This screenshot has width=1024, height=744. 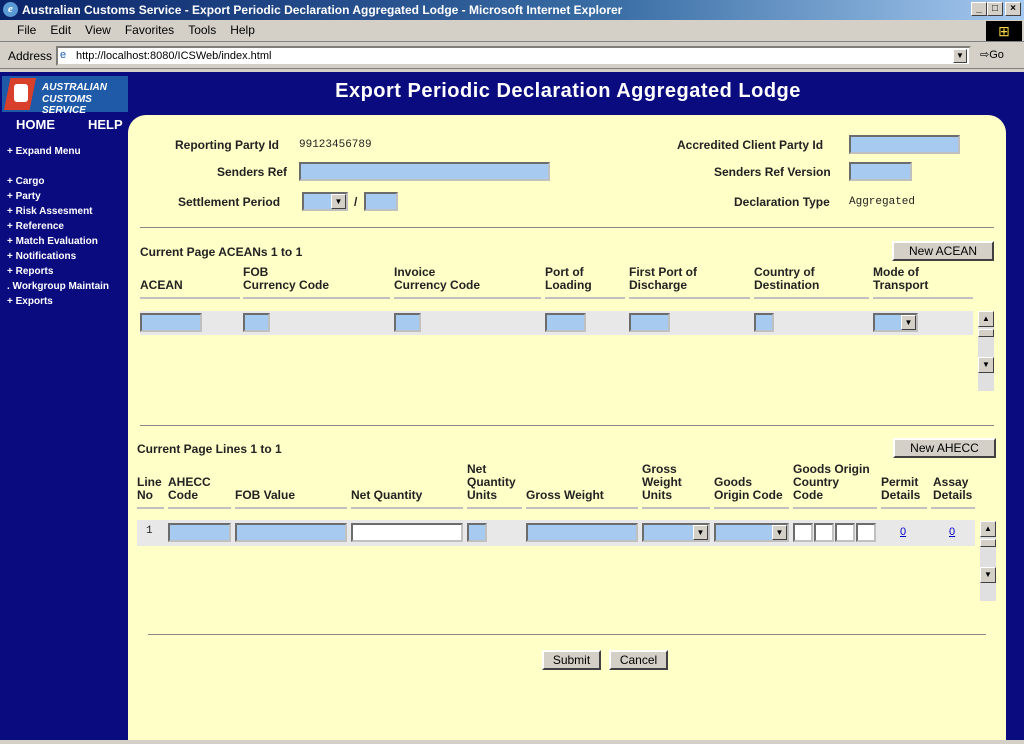 I want to click on minimize-button: _, so click(x=979, y=9).